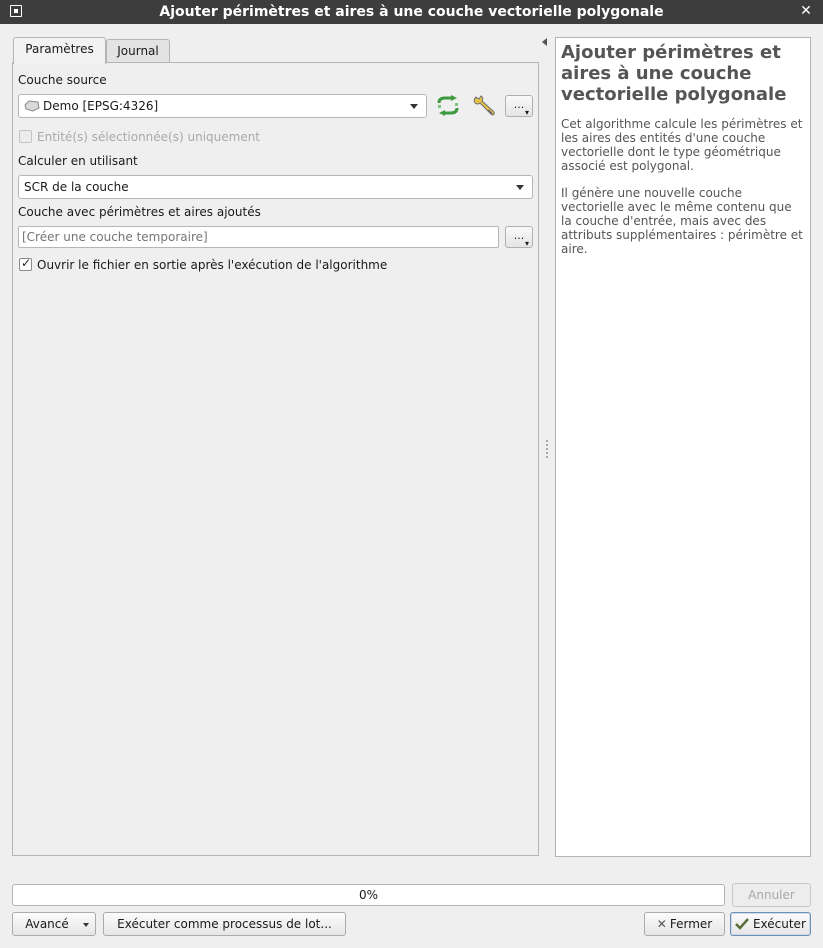  What do you see at coordinates (448, 106) in the screenshot?
I see `iterate-refresh-icon` at bounding box center [448, 106].